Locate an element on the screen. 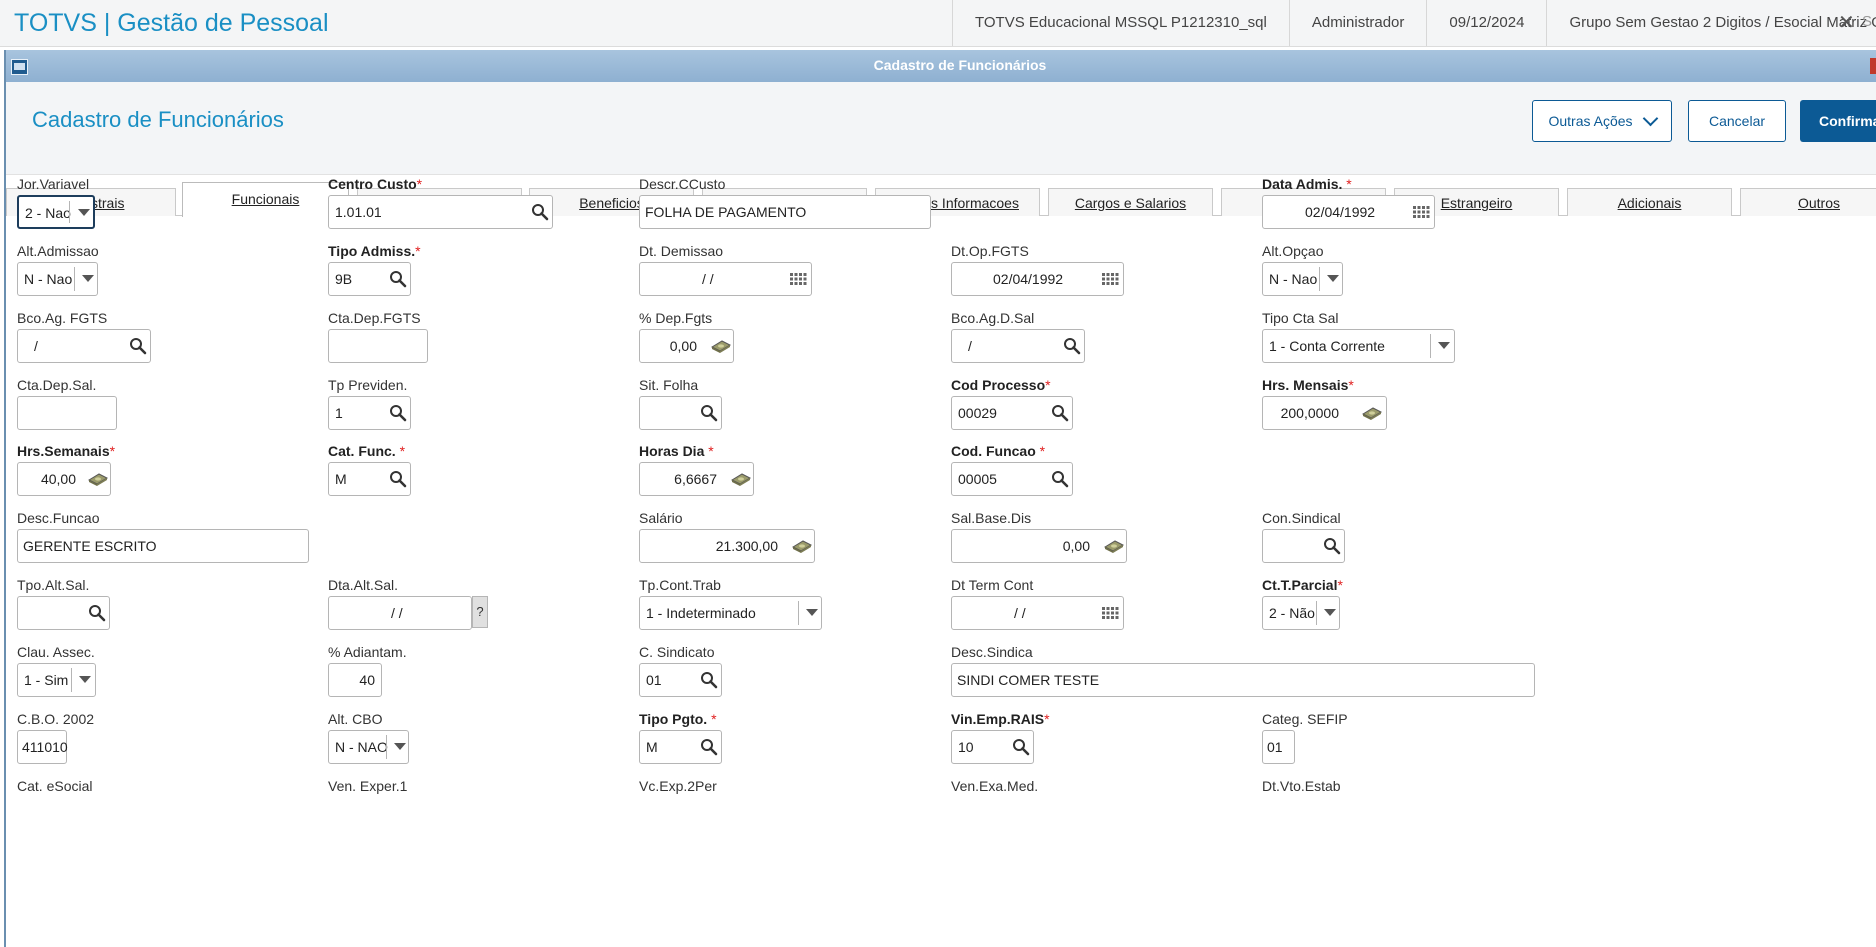 This screenshot has width=1876, height=947. input-c-sindicato: 01 is located at coordinates (680, 680).